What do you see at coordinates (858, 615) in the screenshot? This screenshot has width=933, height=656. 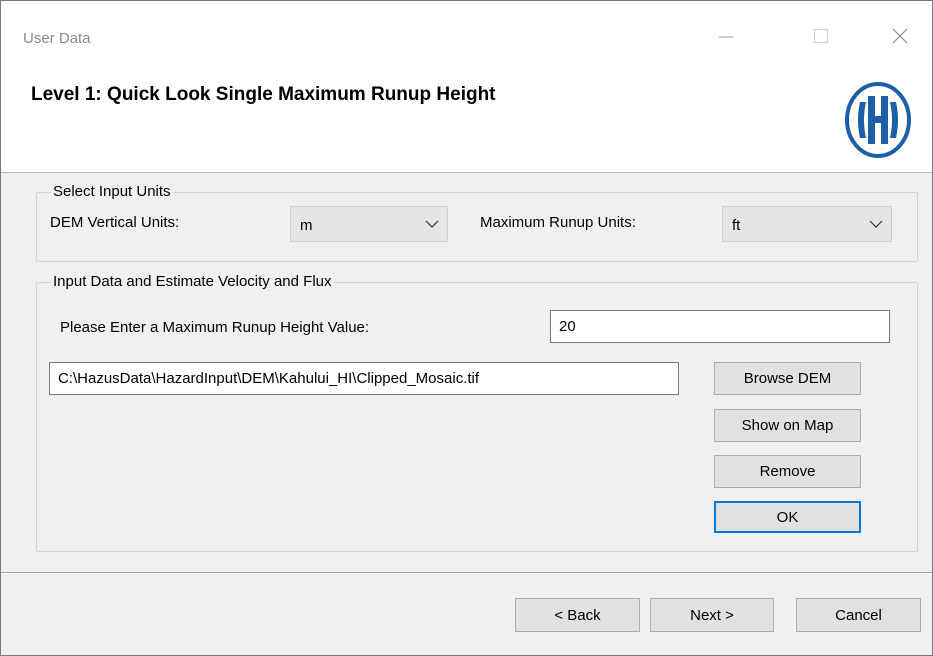 I see `cancel-button: Cancel` at bounding box center [858, 615].